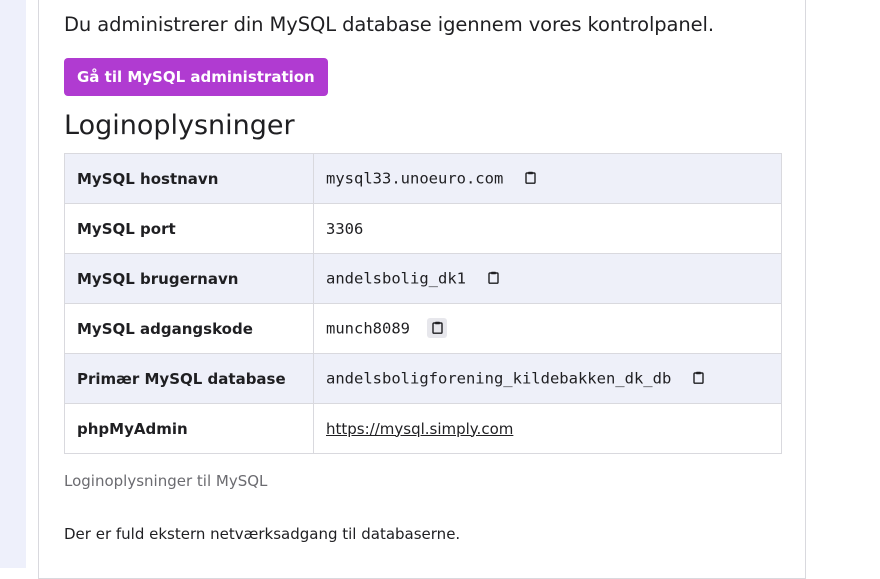 This screenshot has width=880, height=579. What do you see at coordinates (189, 328) in the screenshot?
I see `row-label: MySQL adgangskode` at bounding box center [189, 328].